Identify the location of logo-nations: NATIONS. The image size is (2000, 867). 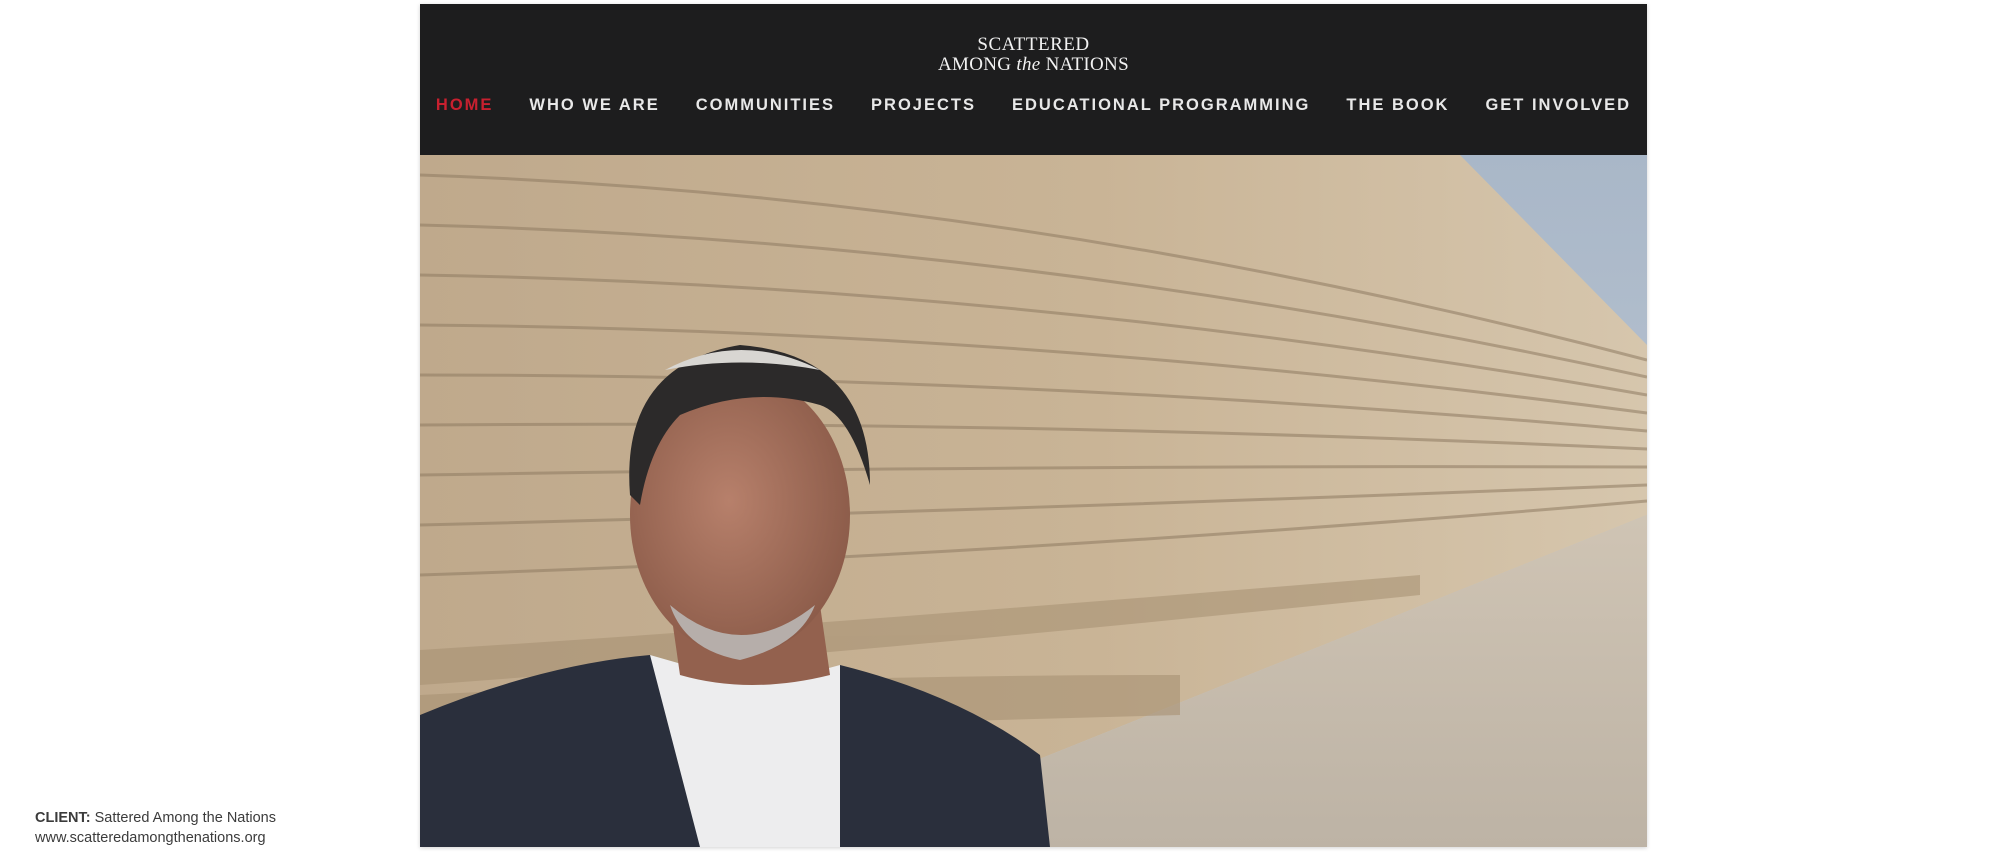
(1087, 64).